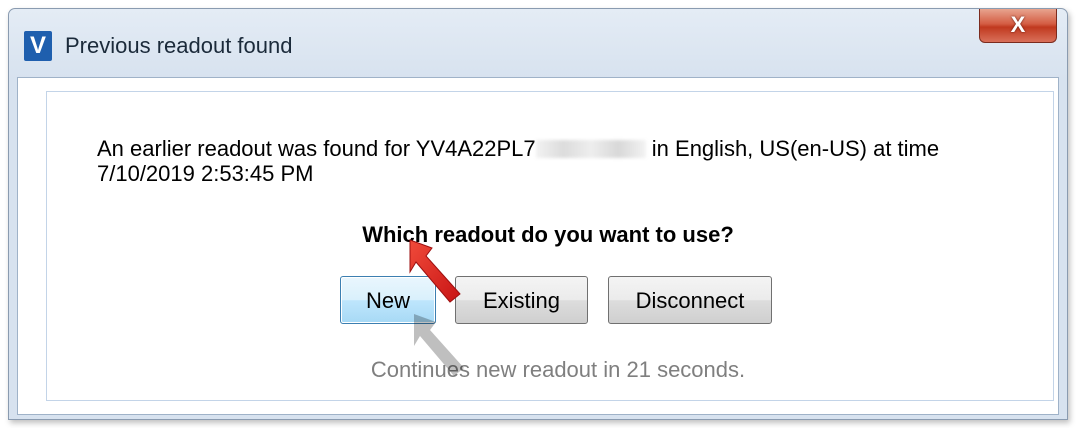 Image resolution: width=1078 pixels, height=428 pixels. What do you see at coordinates (792, 148) in the screenshot?
I see `message-text-suffix: in English, US(en-US) at time` at bounding box center [792, 148].